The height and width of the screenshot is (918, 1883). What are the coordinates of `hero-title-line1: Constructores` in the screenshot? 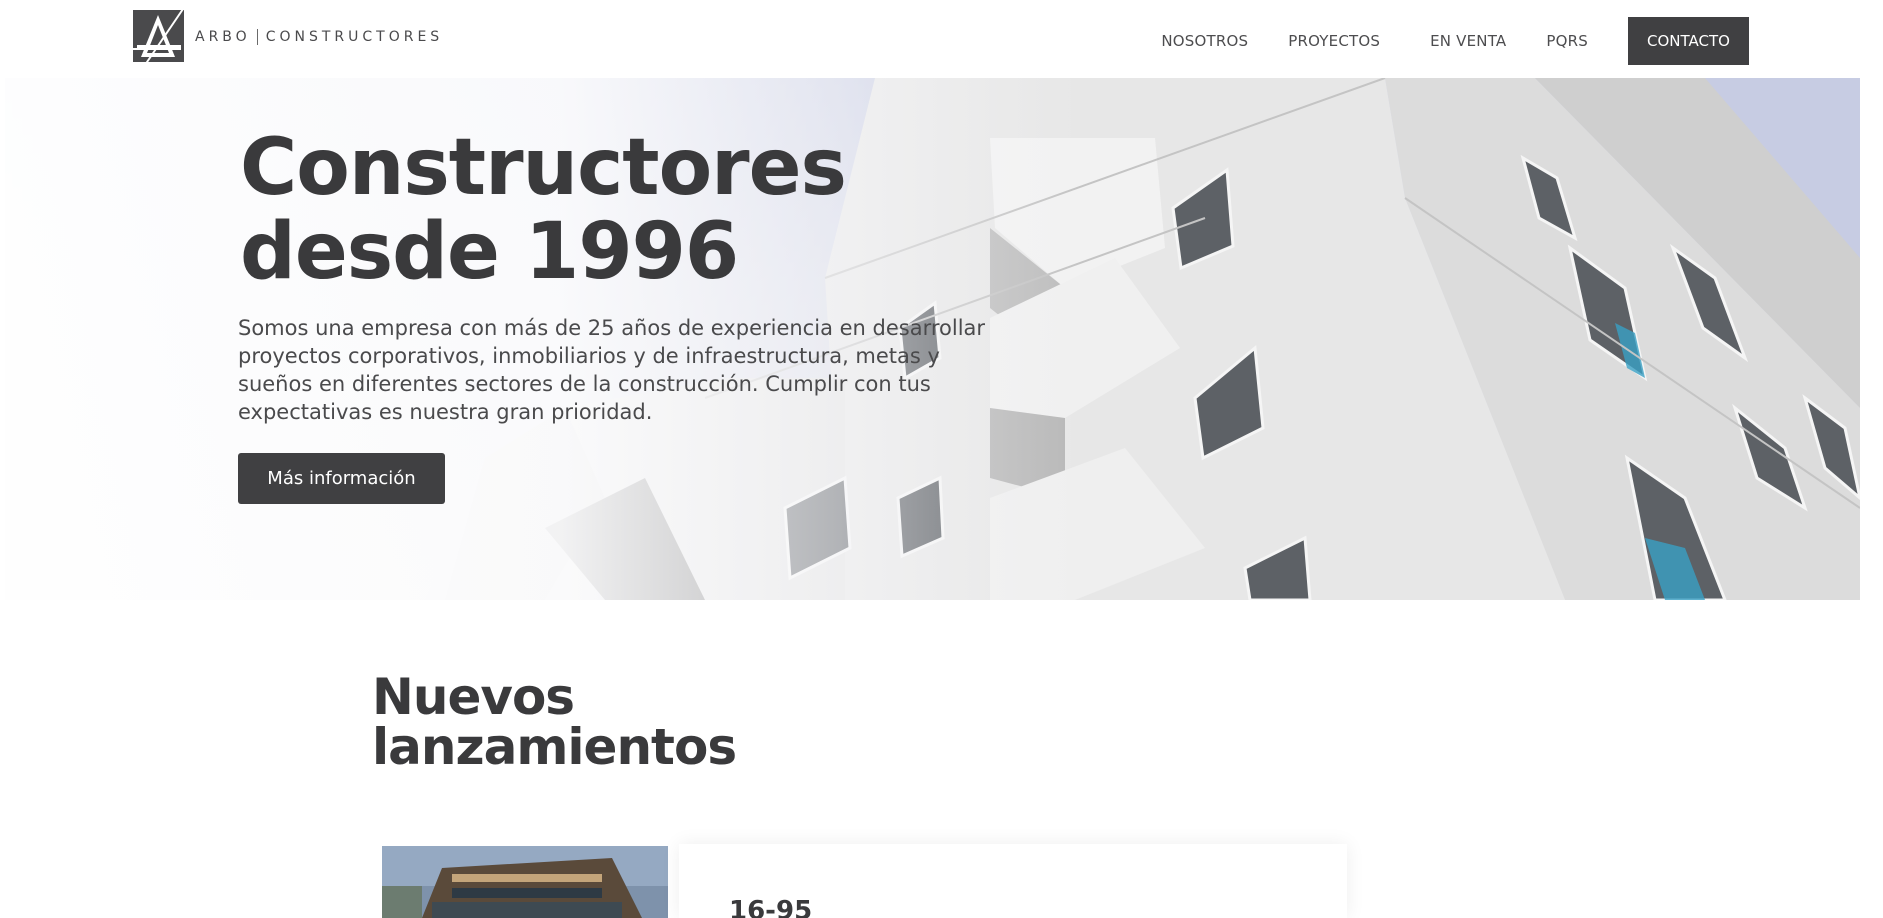 It's located at (543, 168).